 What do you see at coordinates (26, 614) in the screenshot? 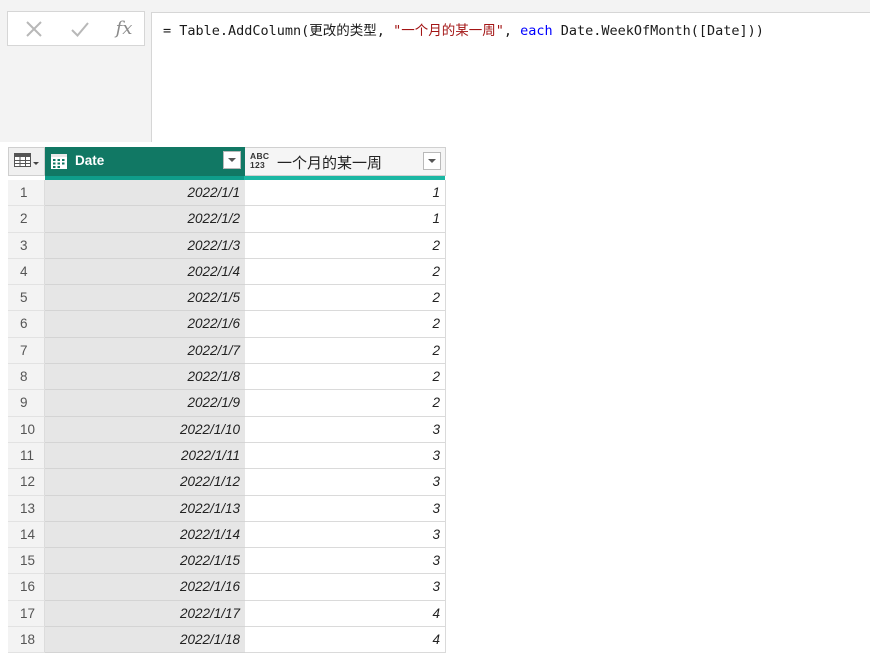
I see `row-index-cell: 17` at bounding box center [26, 614].